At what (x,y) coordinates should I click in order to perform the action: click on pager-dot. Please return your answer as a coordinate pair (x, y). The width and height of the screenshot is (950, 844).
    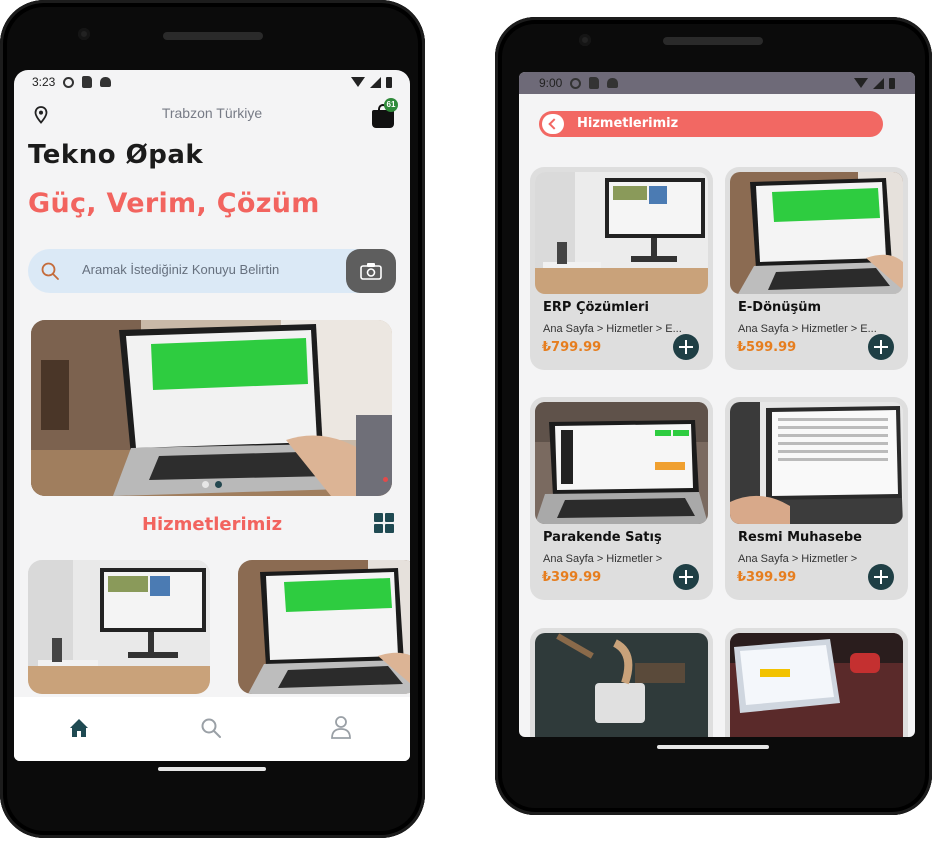
    Looking at the image, I should click on (205, 484).